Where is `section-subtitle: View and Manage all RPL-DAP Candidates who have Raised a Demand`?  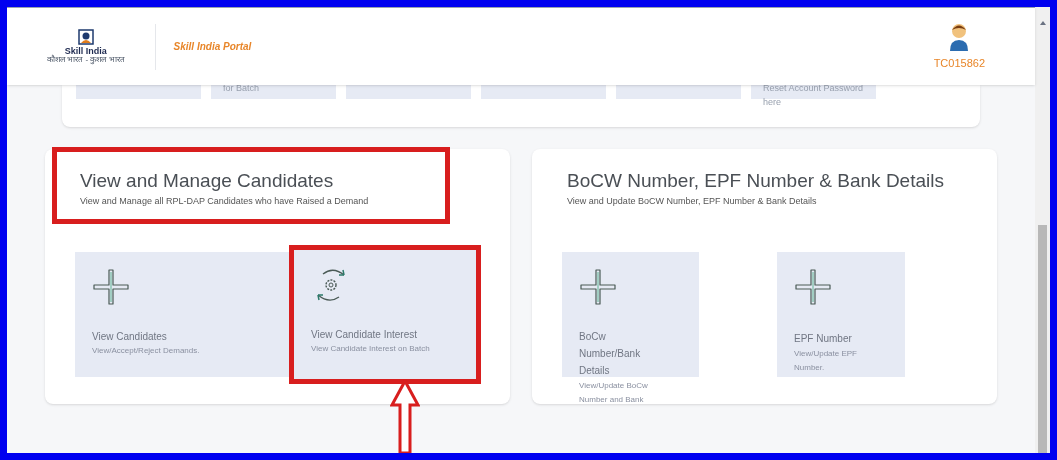 section-subtitle: View and Manage all RPL-DAP Candidates who have Raised a Demand is located at coordinates (225, 201).